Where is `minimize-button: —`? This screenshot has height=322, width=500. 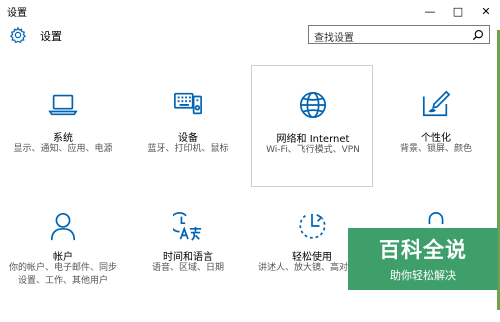 minimize-button: — is located at coordinates (430, 11).